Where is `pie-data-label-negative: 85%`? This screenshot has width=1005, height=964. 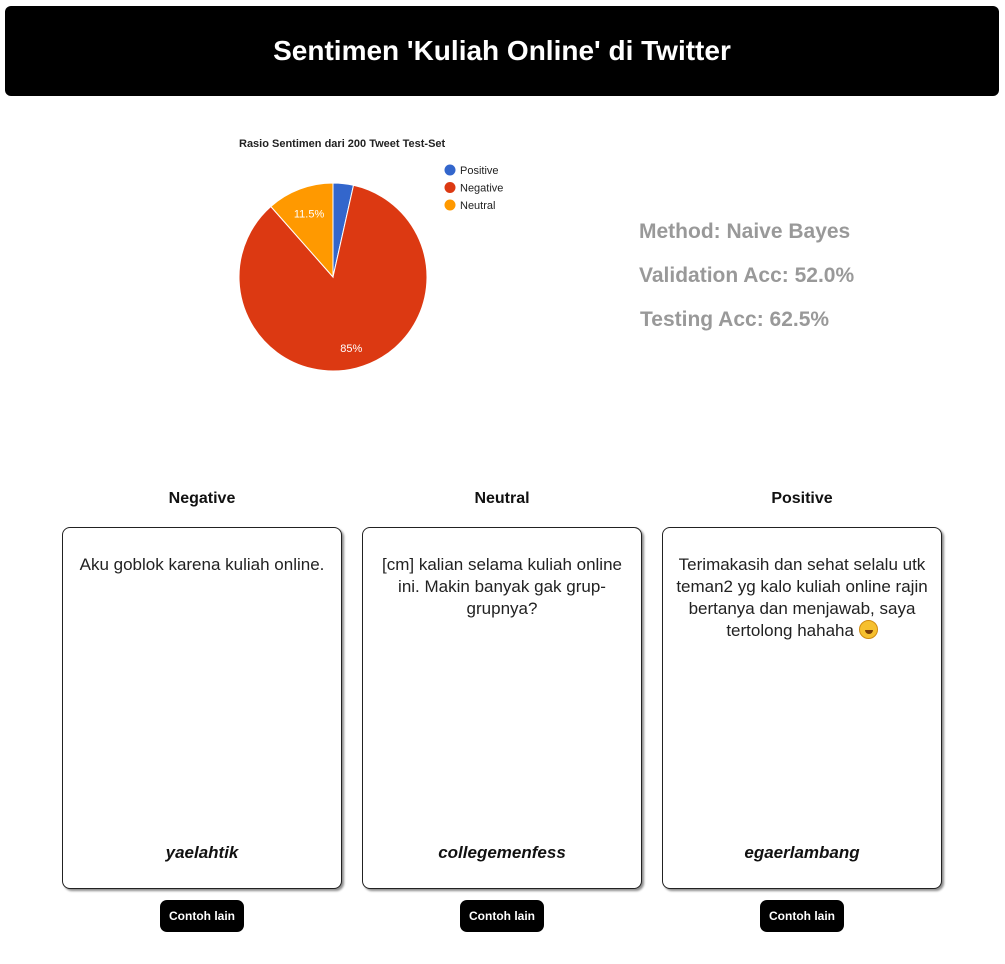 pie-data-label-negative: 85% is located at coordinates (351, 349).